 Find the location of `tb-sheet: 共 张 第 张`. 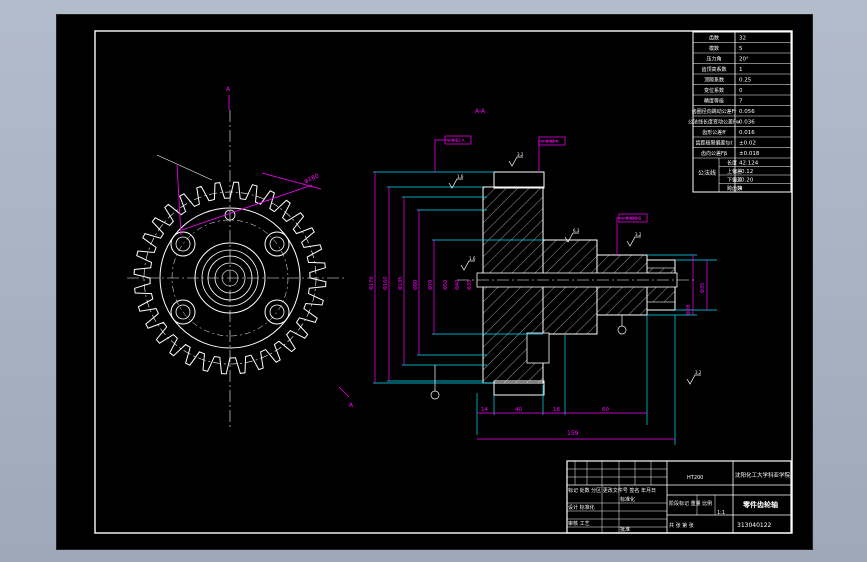

tb-sheet: 共 张 第 张 is located at coordinates (681, 525).